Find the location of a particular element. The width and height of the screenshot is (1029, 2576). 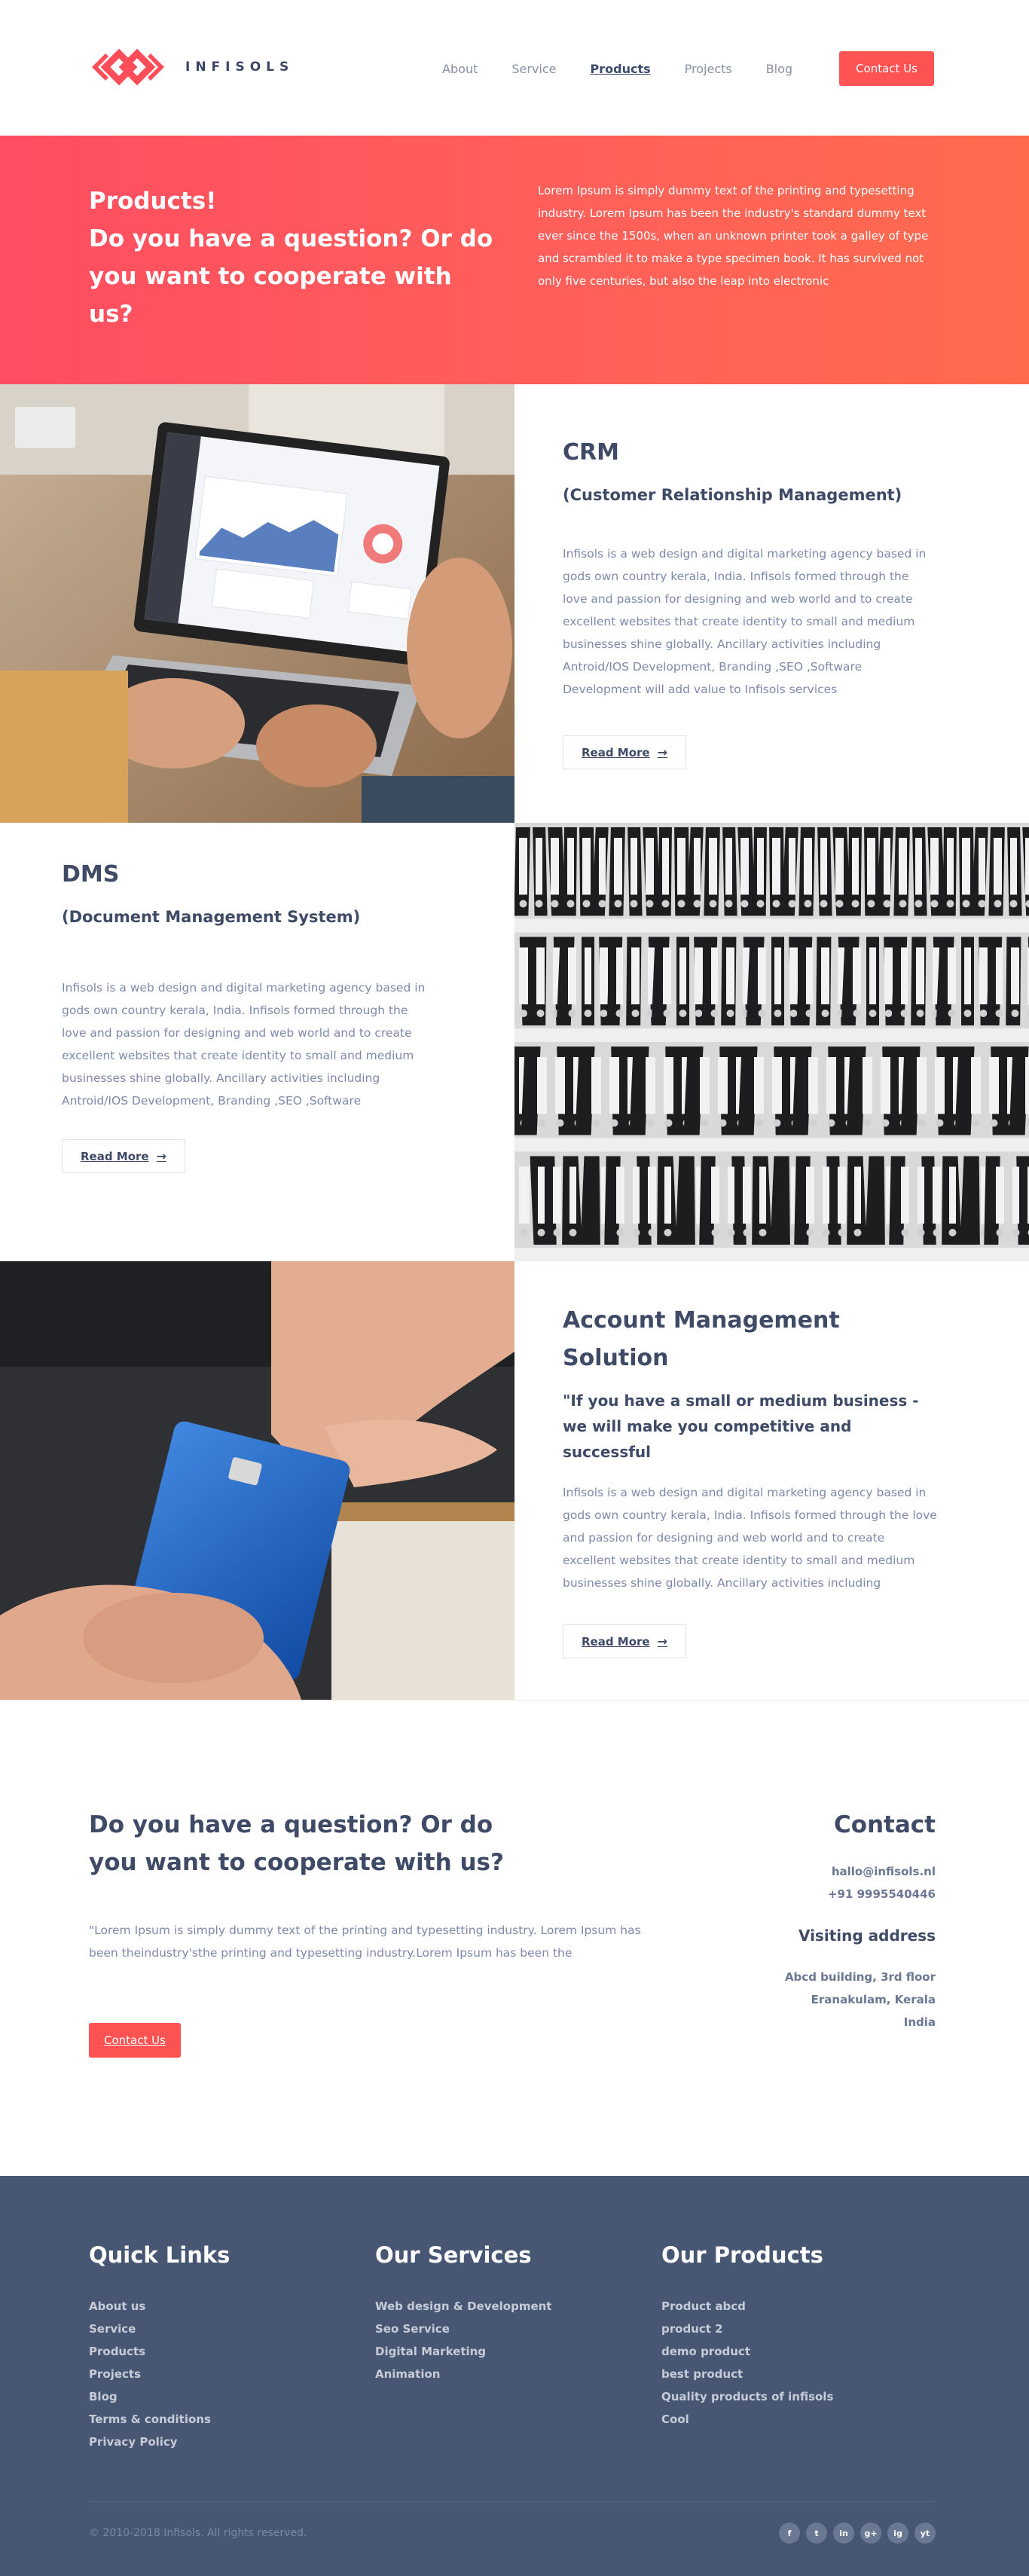

address-line-3: India is located at coordinates (919, 2022).